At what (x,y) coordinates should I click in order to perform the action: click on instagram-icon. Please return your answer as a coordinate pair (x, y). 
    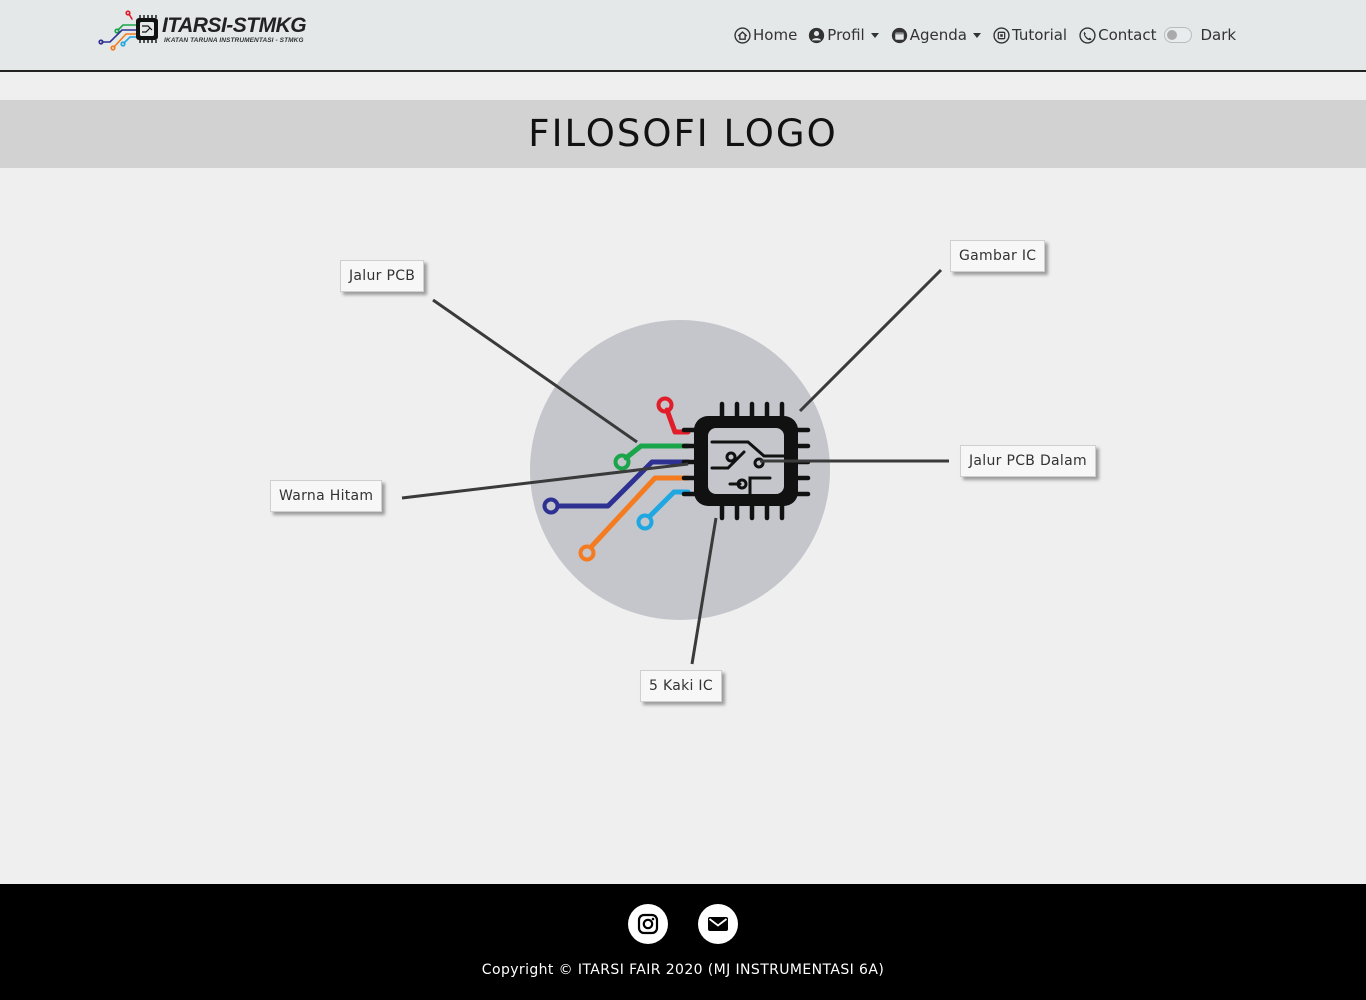
    Looking at the image, I should click on (648, 924).